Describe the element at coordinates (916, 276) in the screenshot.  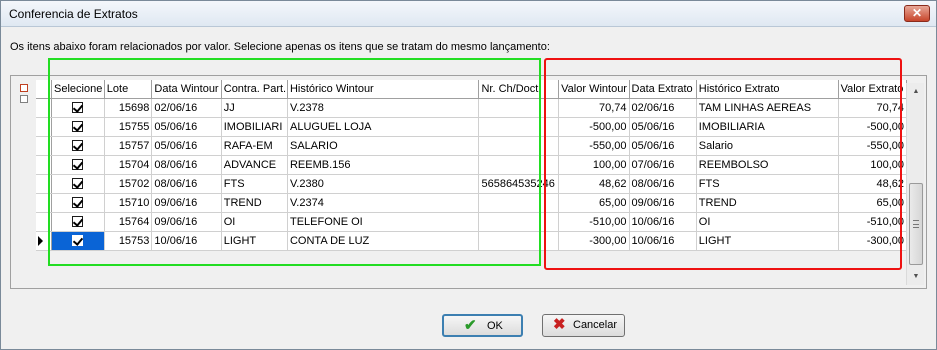
I see `scroll-down-icon: ▼` at that location.